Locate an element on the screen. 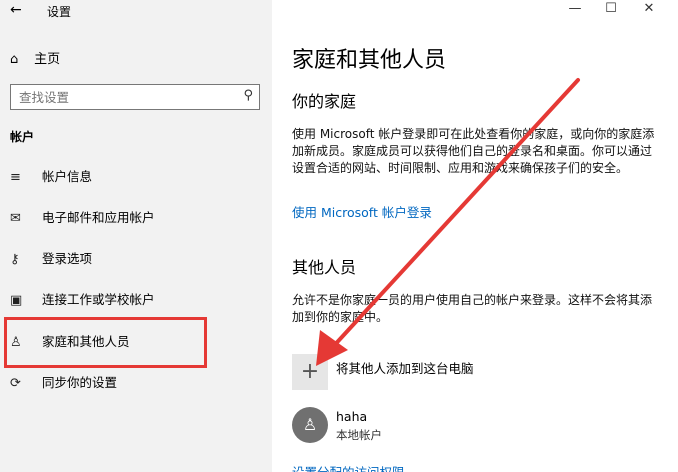 The height and width of the screenshot is (472, 678). section-label: 帐户 is located at coordinates (22, 137).